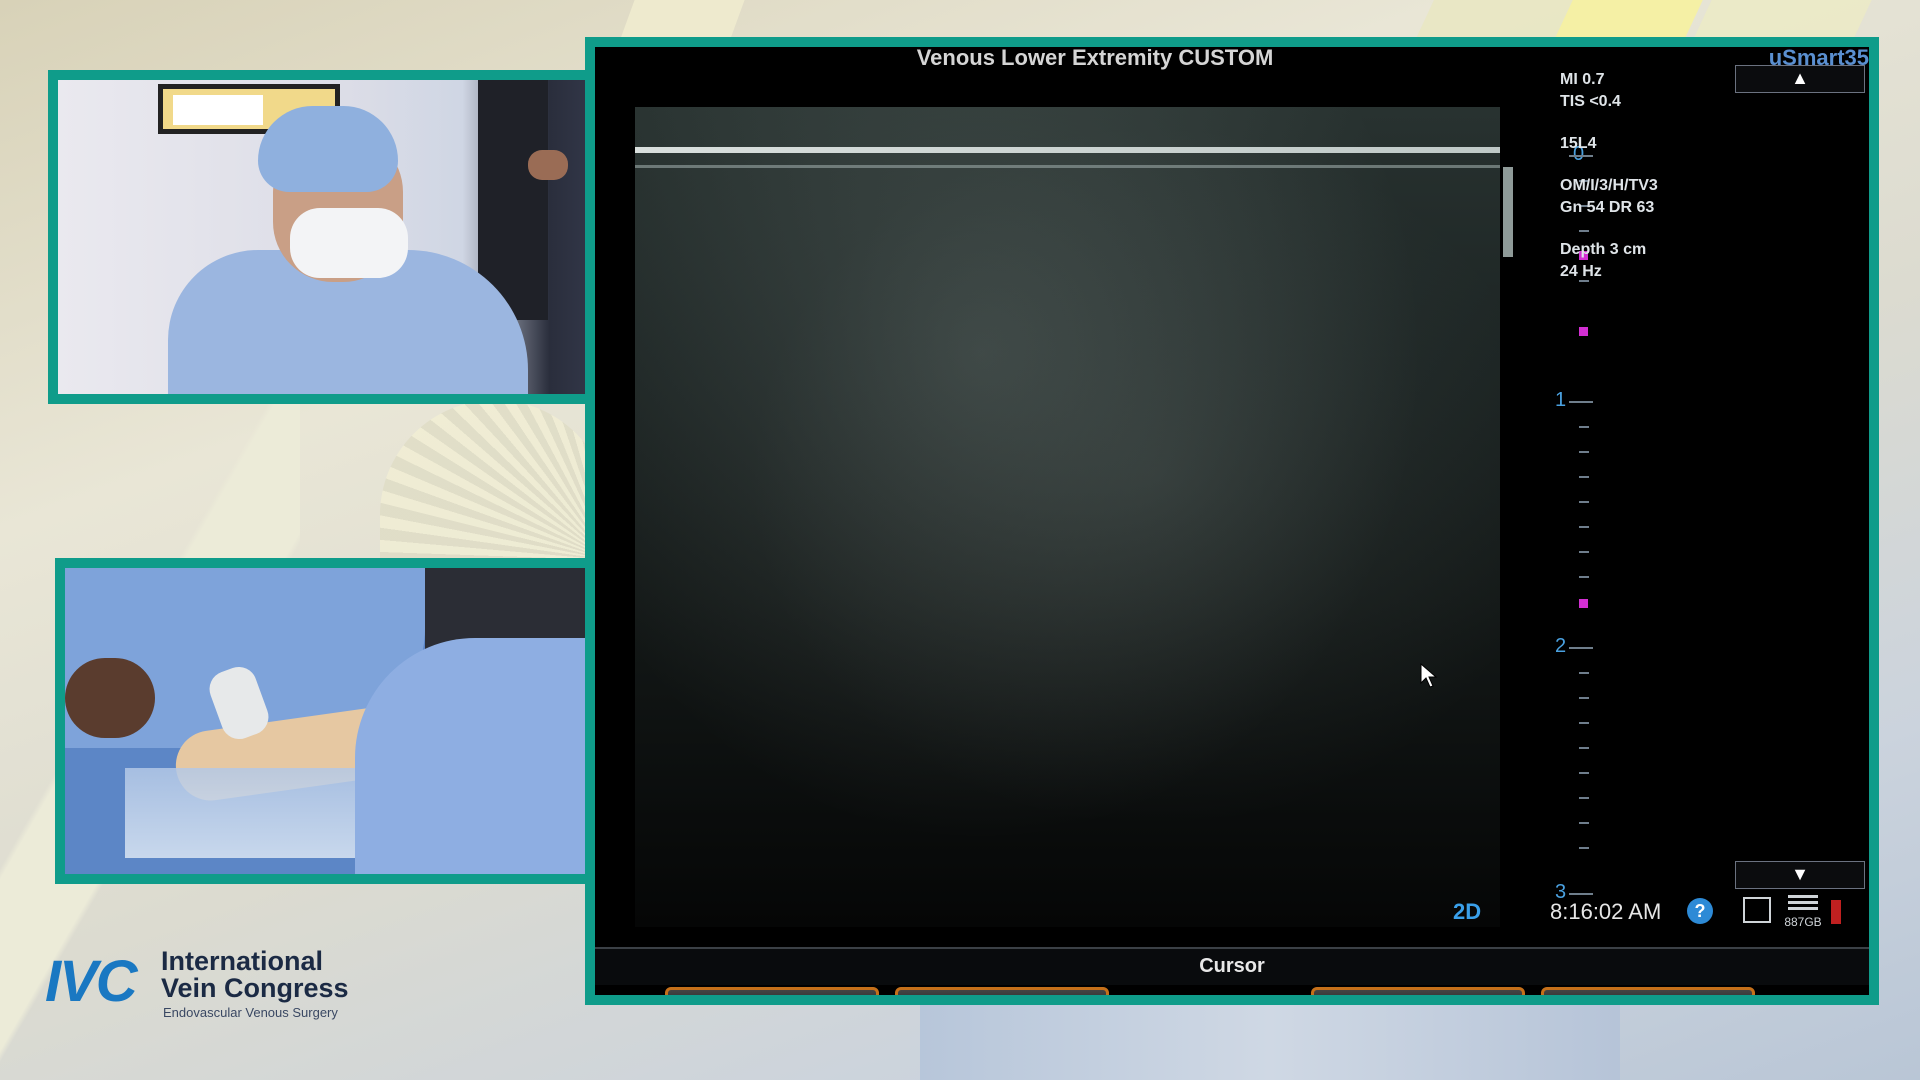 This screenshot has height=1080, width=1920. I want to click on imaging-mode-label: 2D, so click(1467, 911).